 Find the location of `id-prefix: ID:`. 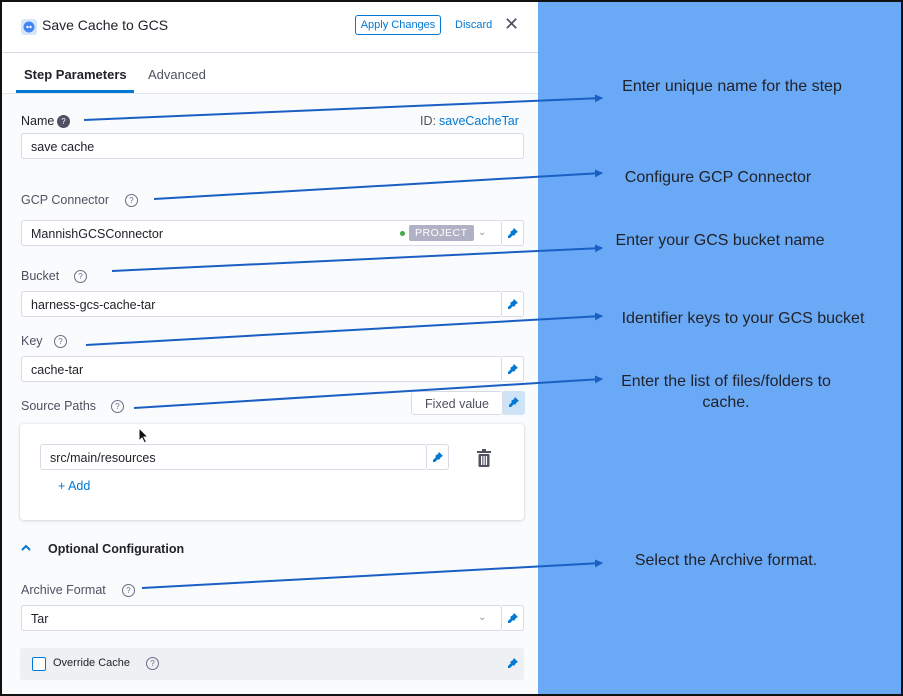

id-prefix: ID: is located at coordinates (428, 121).